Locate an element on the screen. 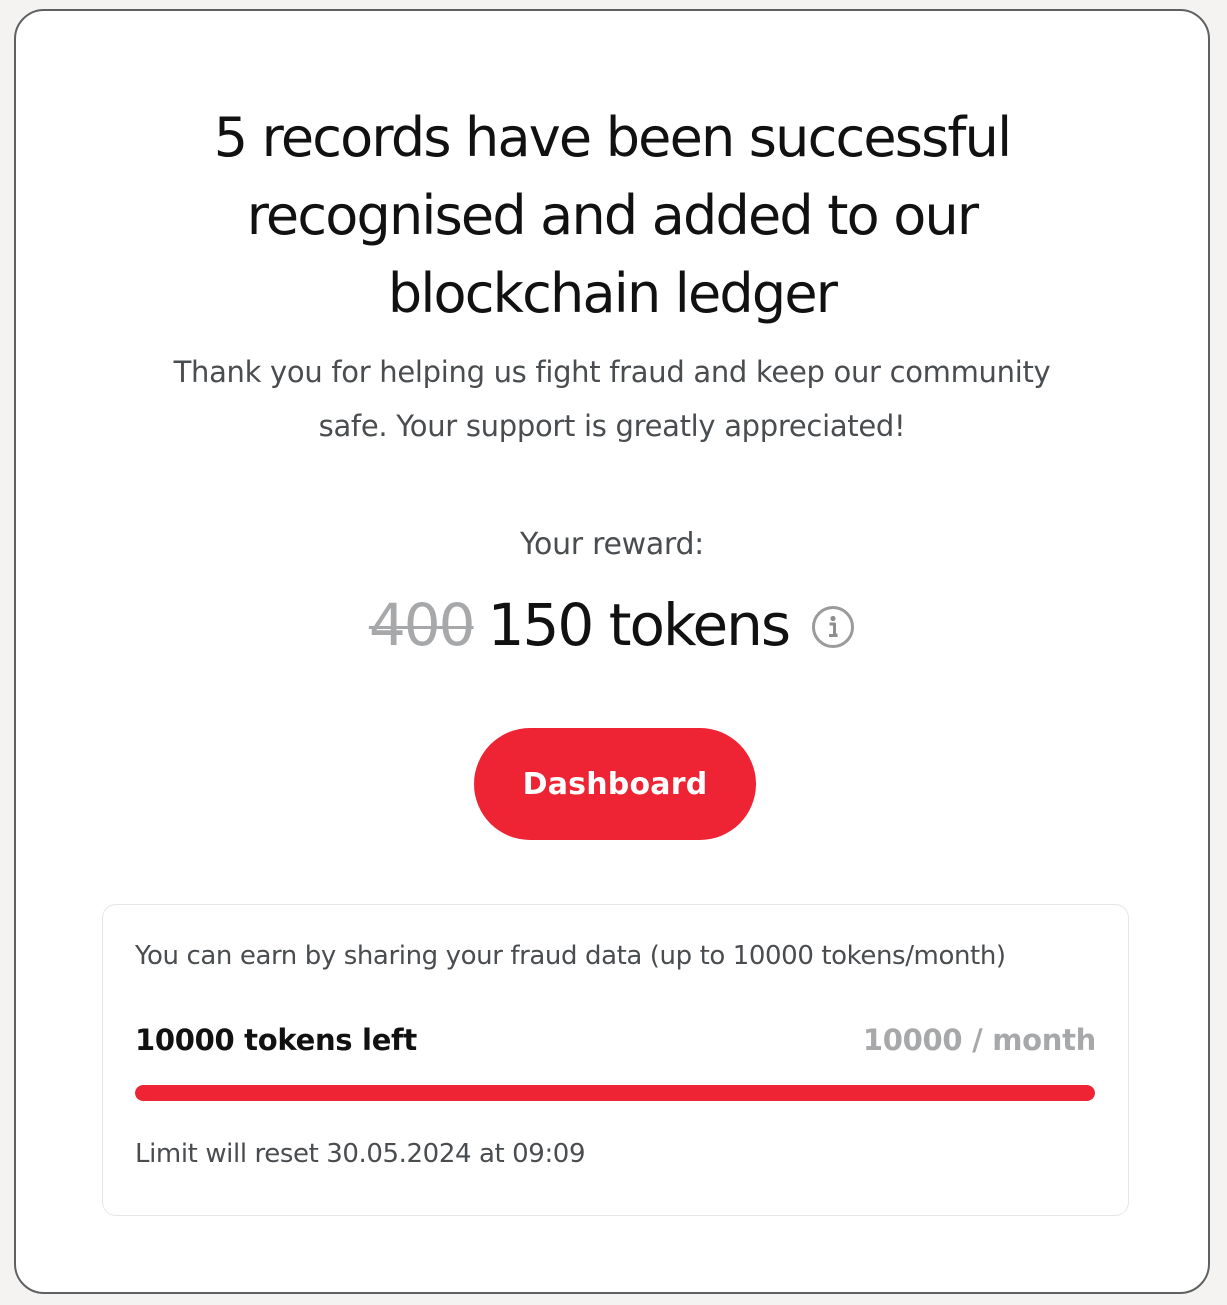 The image size is (1227, 1305). dashboard-button: Dashboard is located at coordinates (615, 784).